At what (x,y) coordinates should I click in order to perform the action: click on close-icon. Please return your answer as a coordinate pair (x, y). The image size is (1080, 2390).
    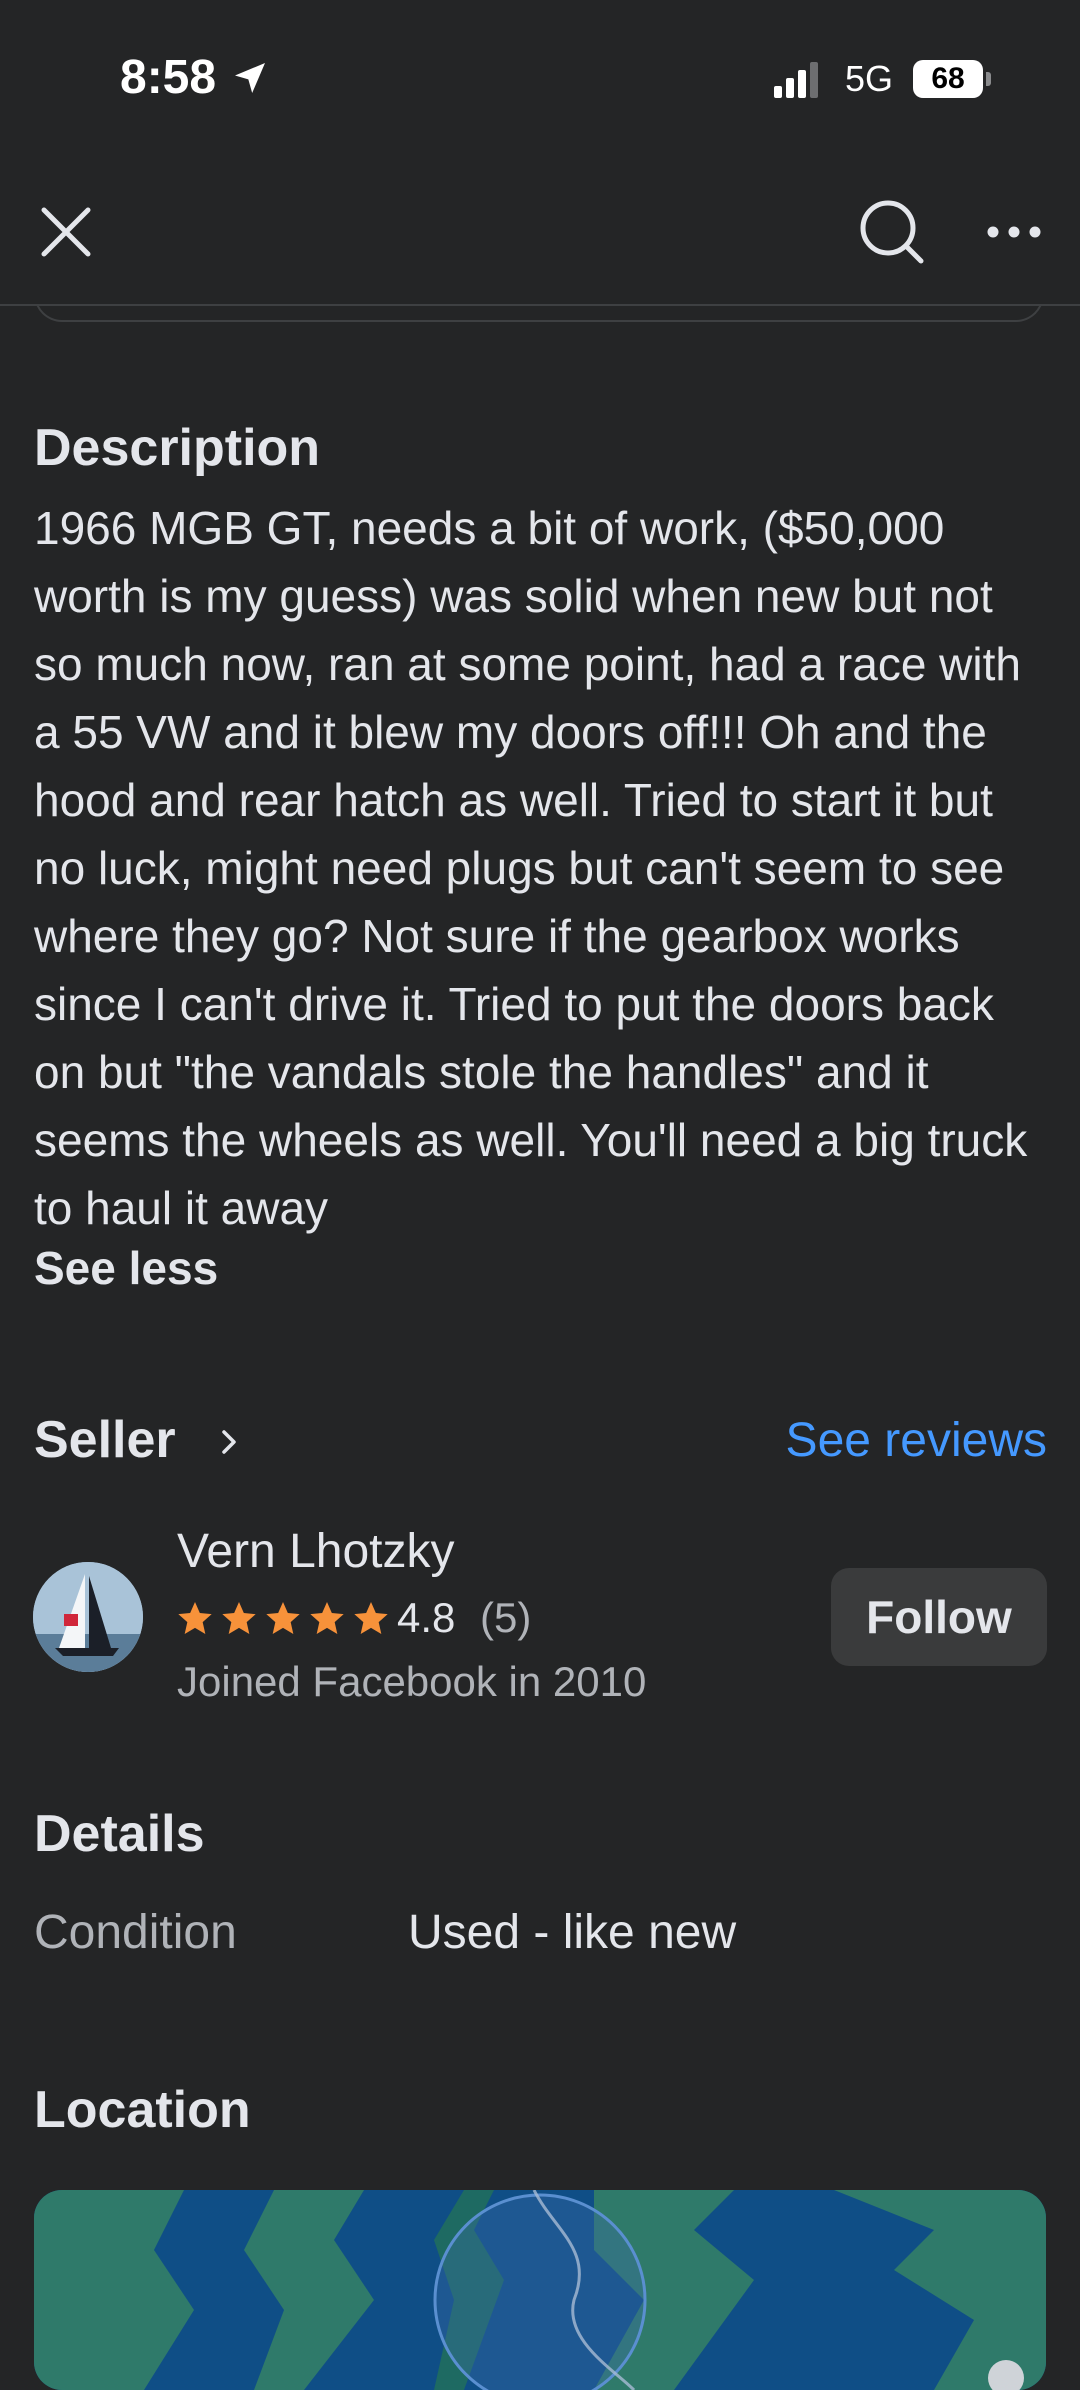
    Looking at the image, I should click on (66, 232).